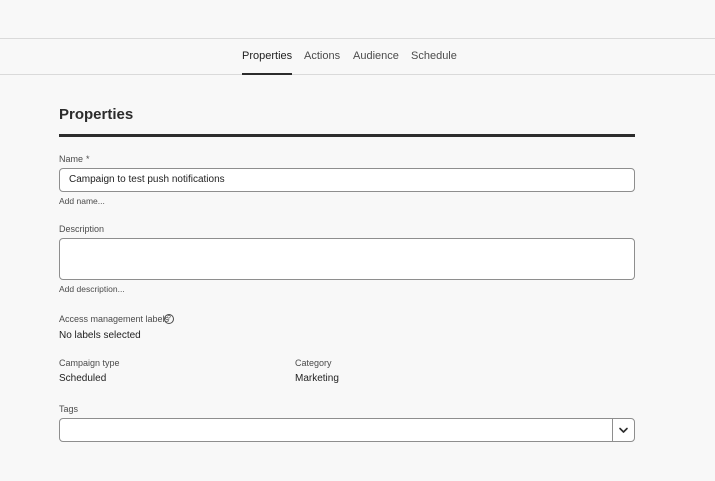  Describe the element at coordinates (376, 56) in the screenshot. I see `tab-audience: Audience` at that location.